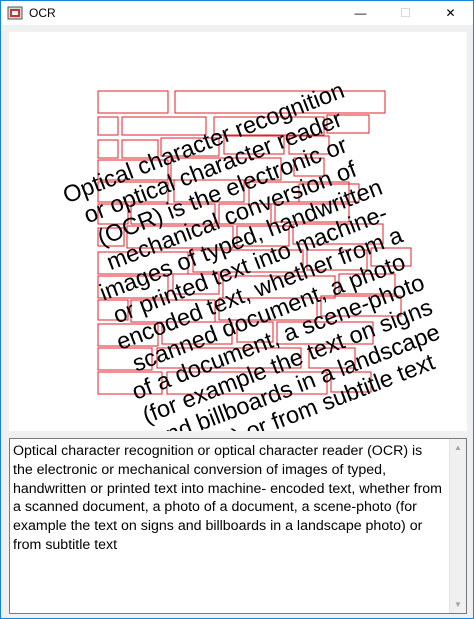 The width and height of the screenshot is (474, 619). I want to click on scroll-up-button: ▲, so click(458, 447).